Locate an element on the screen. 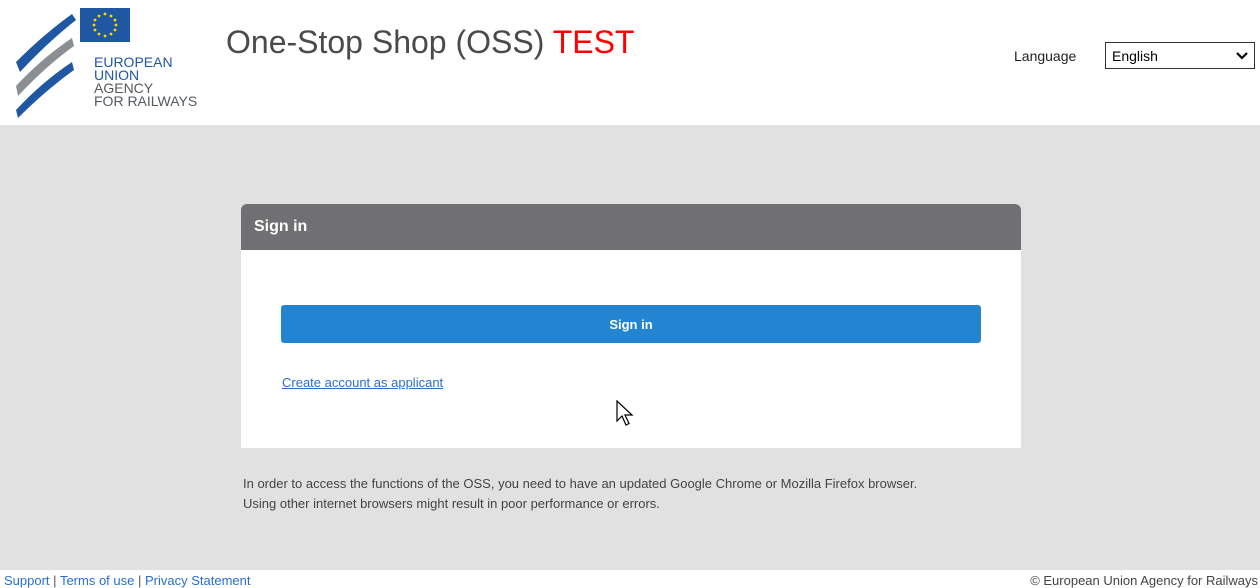 This screenshot has width=1260, height=588. language-selected-value: English is located at coordinates (1135, 56).